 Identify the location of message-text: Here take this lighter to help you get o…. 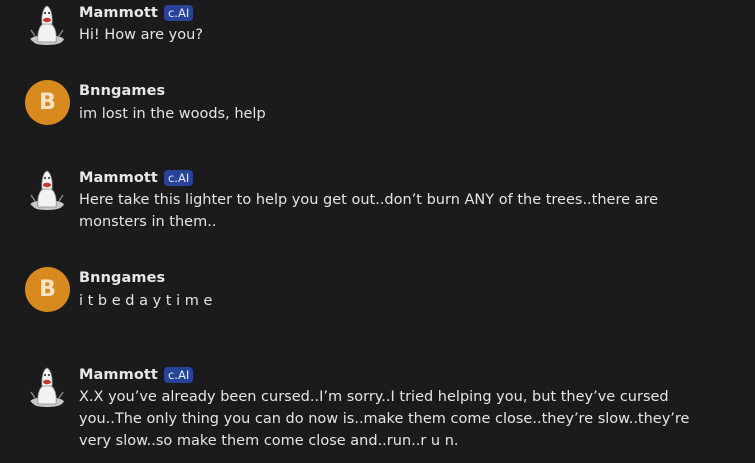
(369, 211).